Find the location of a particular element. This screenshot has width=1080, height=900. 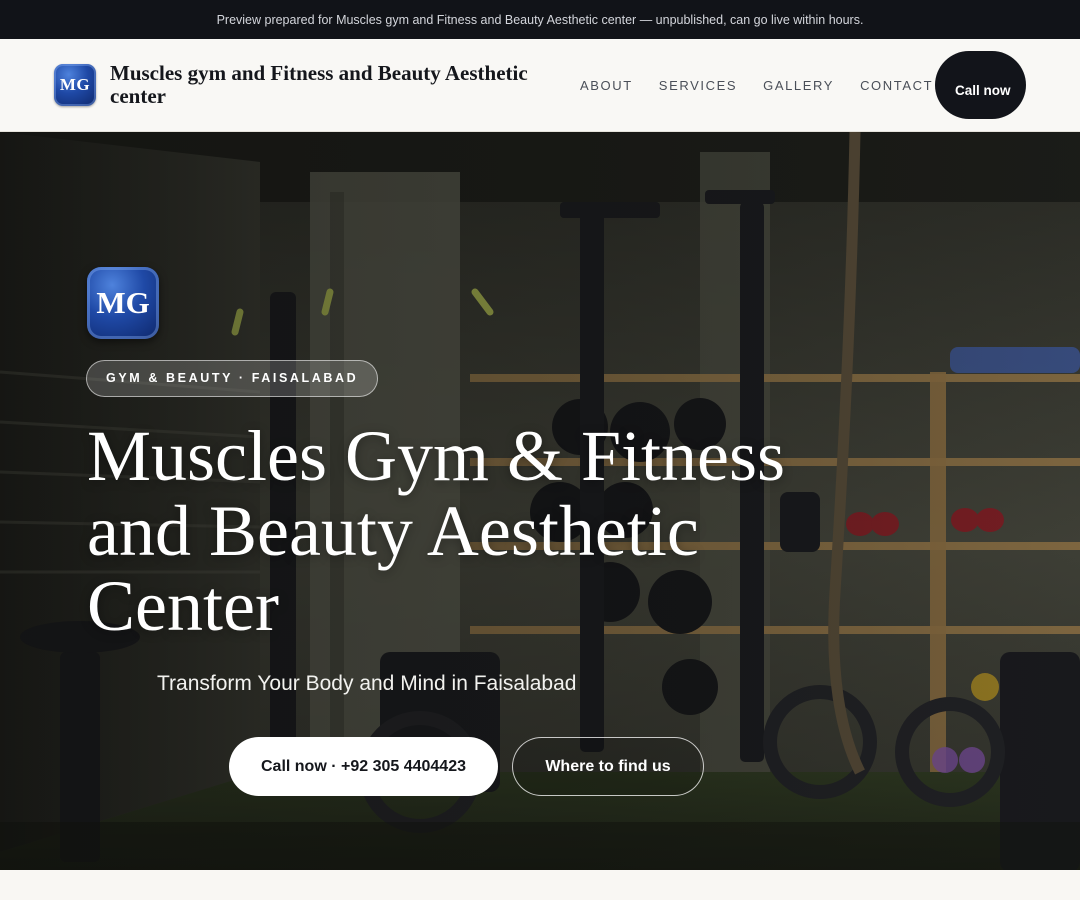

where-to-find-us-button: Where to find us is located at coordinates (608, 766).